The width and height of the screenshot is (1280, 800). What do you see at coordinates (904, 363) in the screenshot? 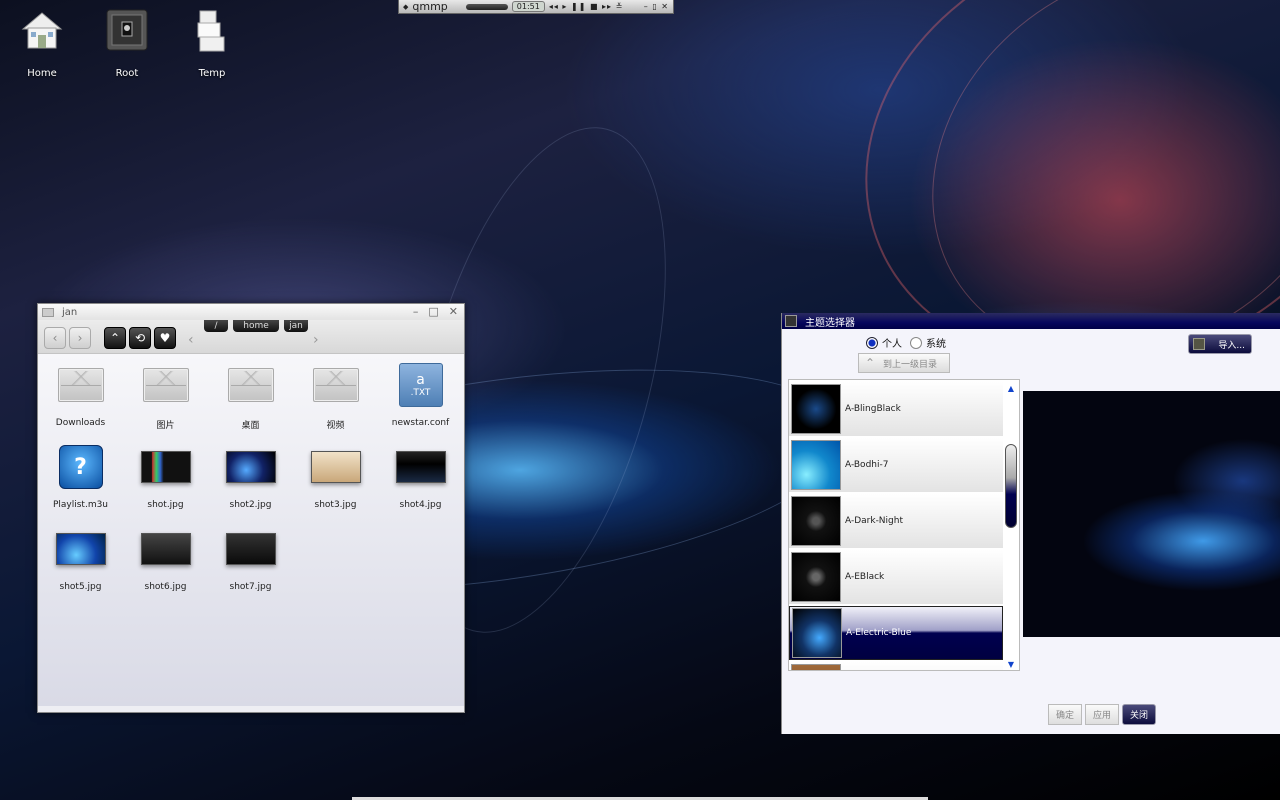
I see `parent-directory-button: ⌃ 到上一级目录` at bounding box center [904, 363].